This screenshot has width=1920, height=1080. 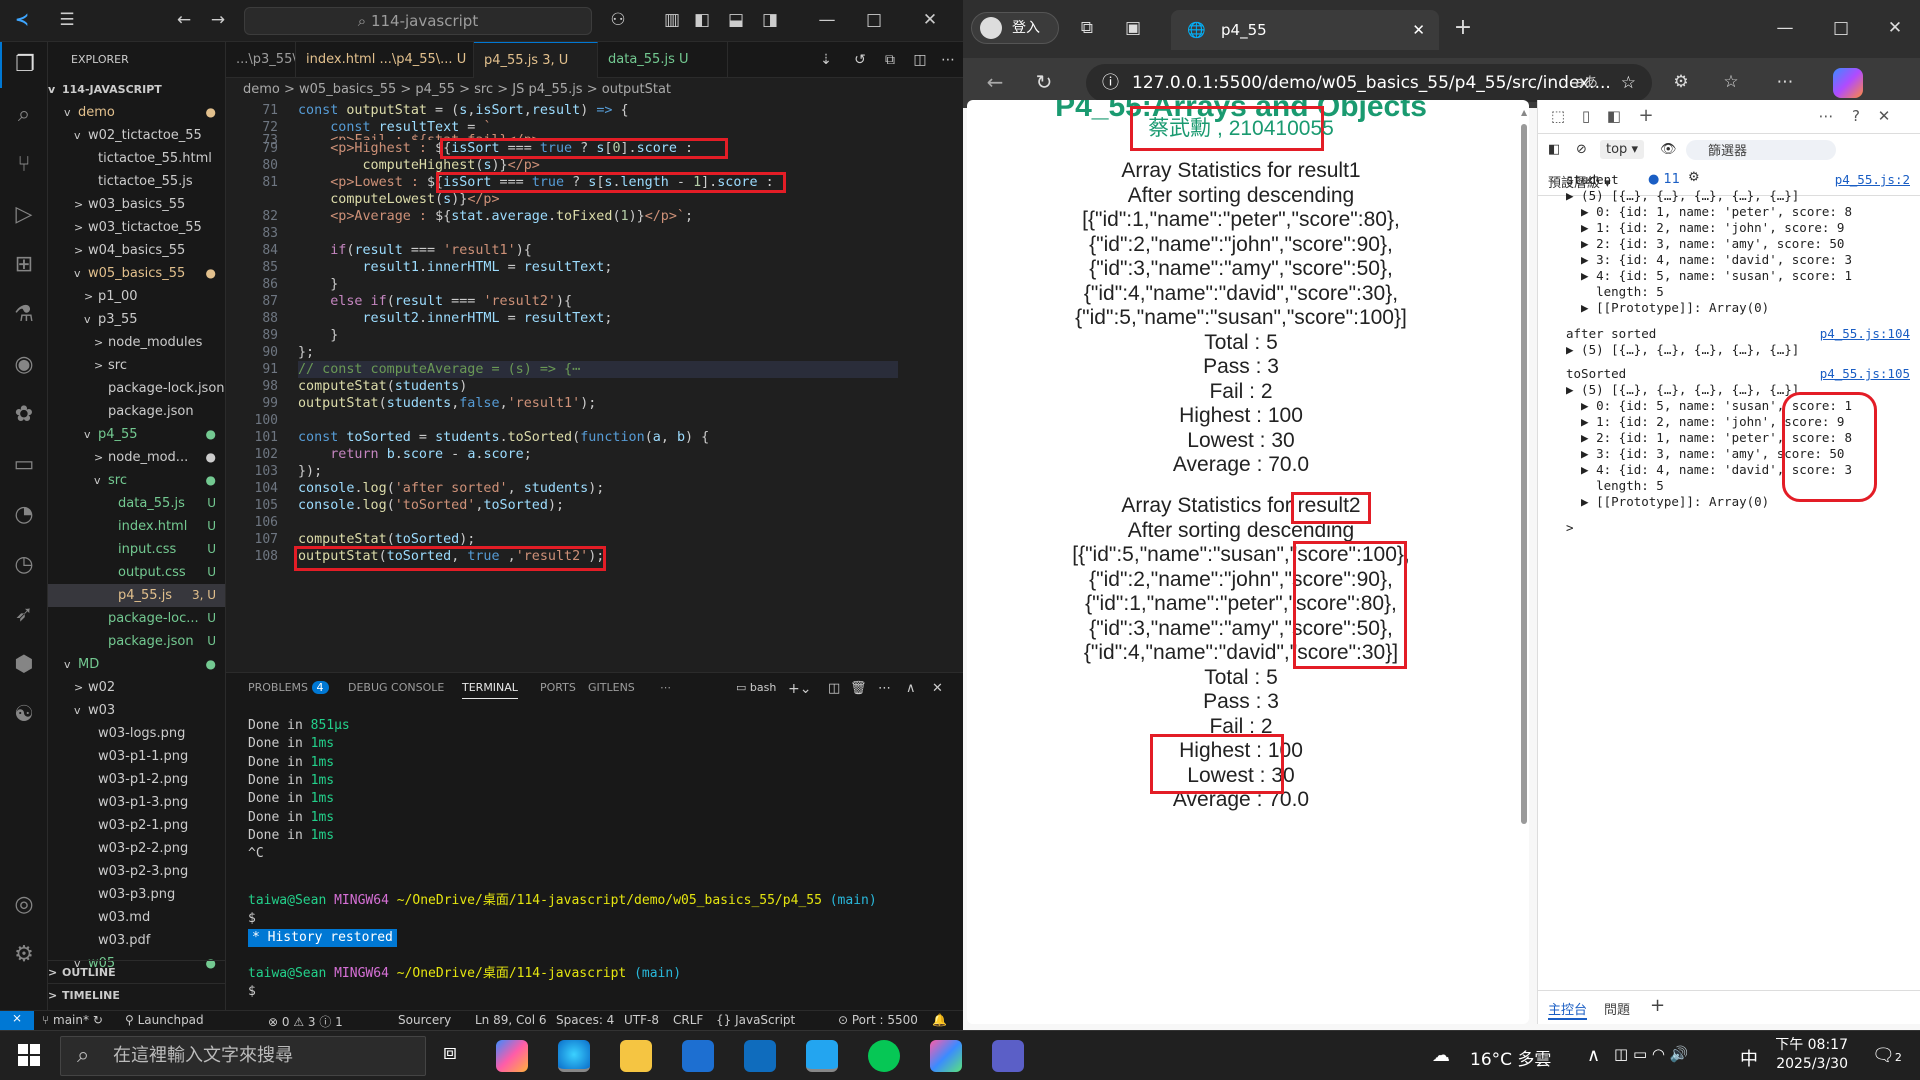 I want to click on tab-debug-console: DEBUG CONSOLE, so click(x=396, y=687).